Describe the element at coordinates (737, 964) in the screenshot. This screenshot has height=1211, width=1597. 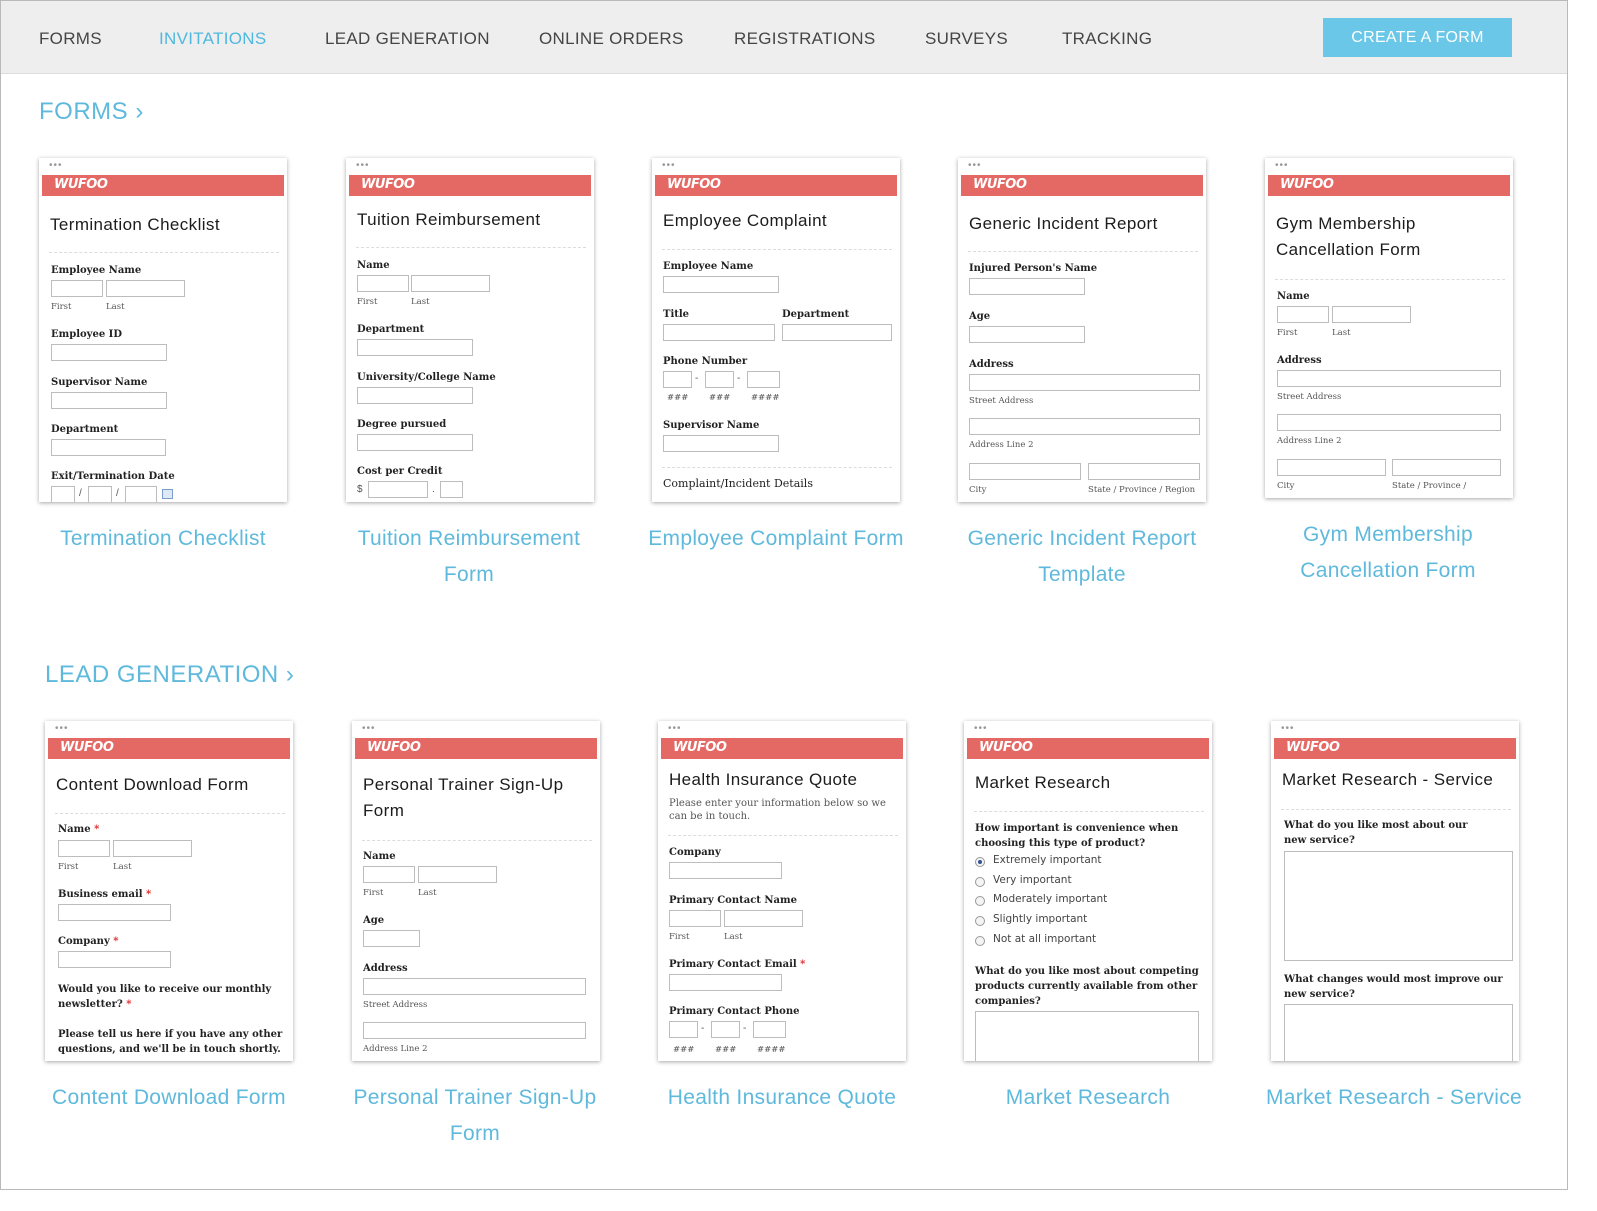
I see `field-label: Primary Contact Email *` at that location.